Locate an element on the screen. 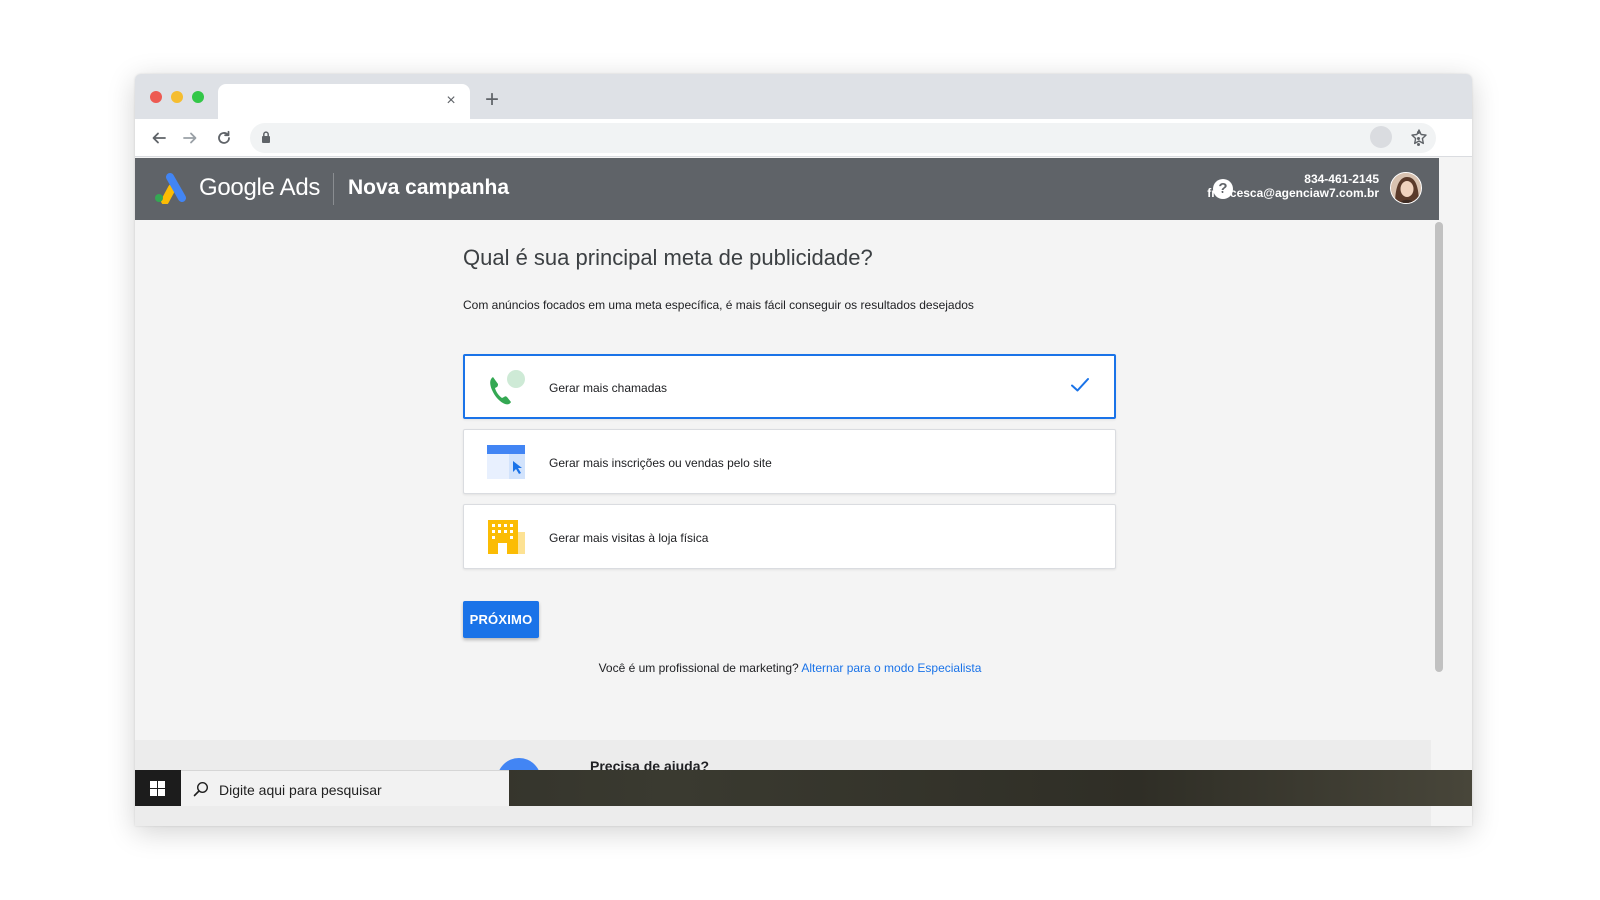 The width and height of the screenshot is (1600, 900). checkmark-icon is located at coordinates (1080, 387).